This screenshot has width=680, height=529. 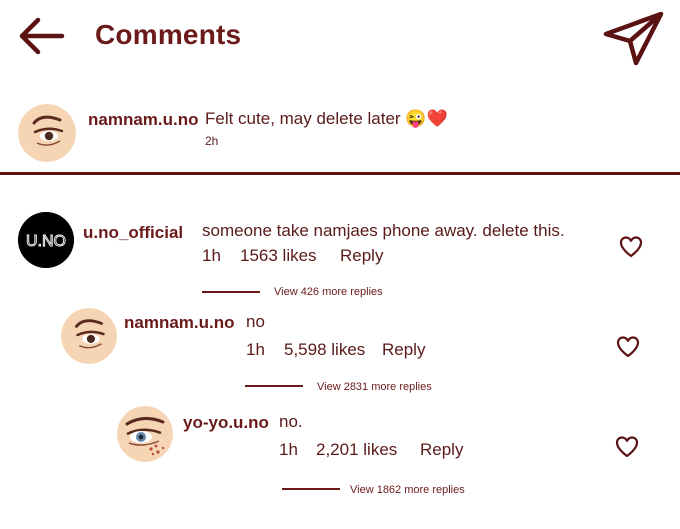 What do you see at coordinates (407, 490) in the screenshot?
I see `view-more-replies-link: View 1862 more replies` at bounding box center [407, 490].